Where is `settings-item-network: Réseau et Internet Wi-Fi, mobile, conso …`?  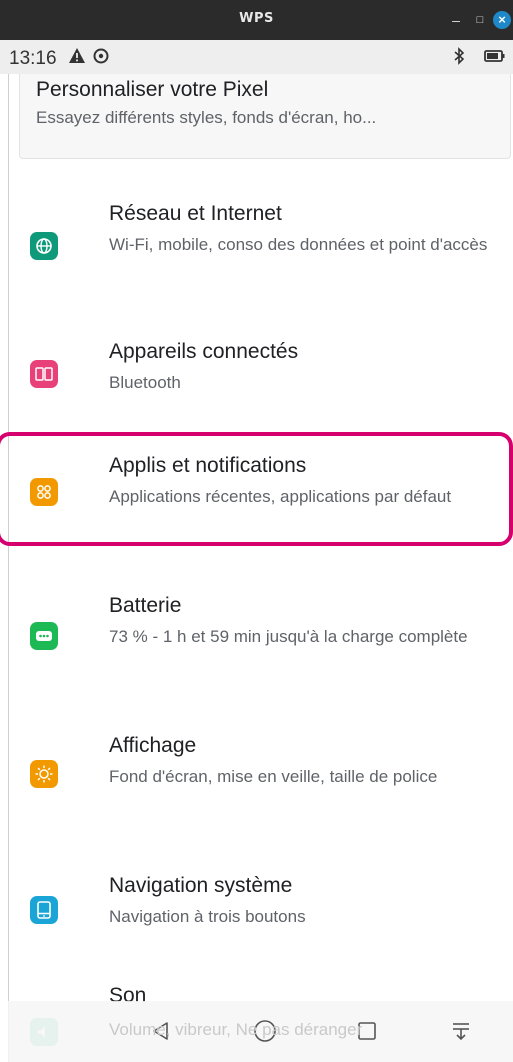
settings-item-network: Réseau et Internet Wi-Fi, mobile, conso … is located at coordinates (264, 246).